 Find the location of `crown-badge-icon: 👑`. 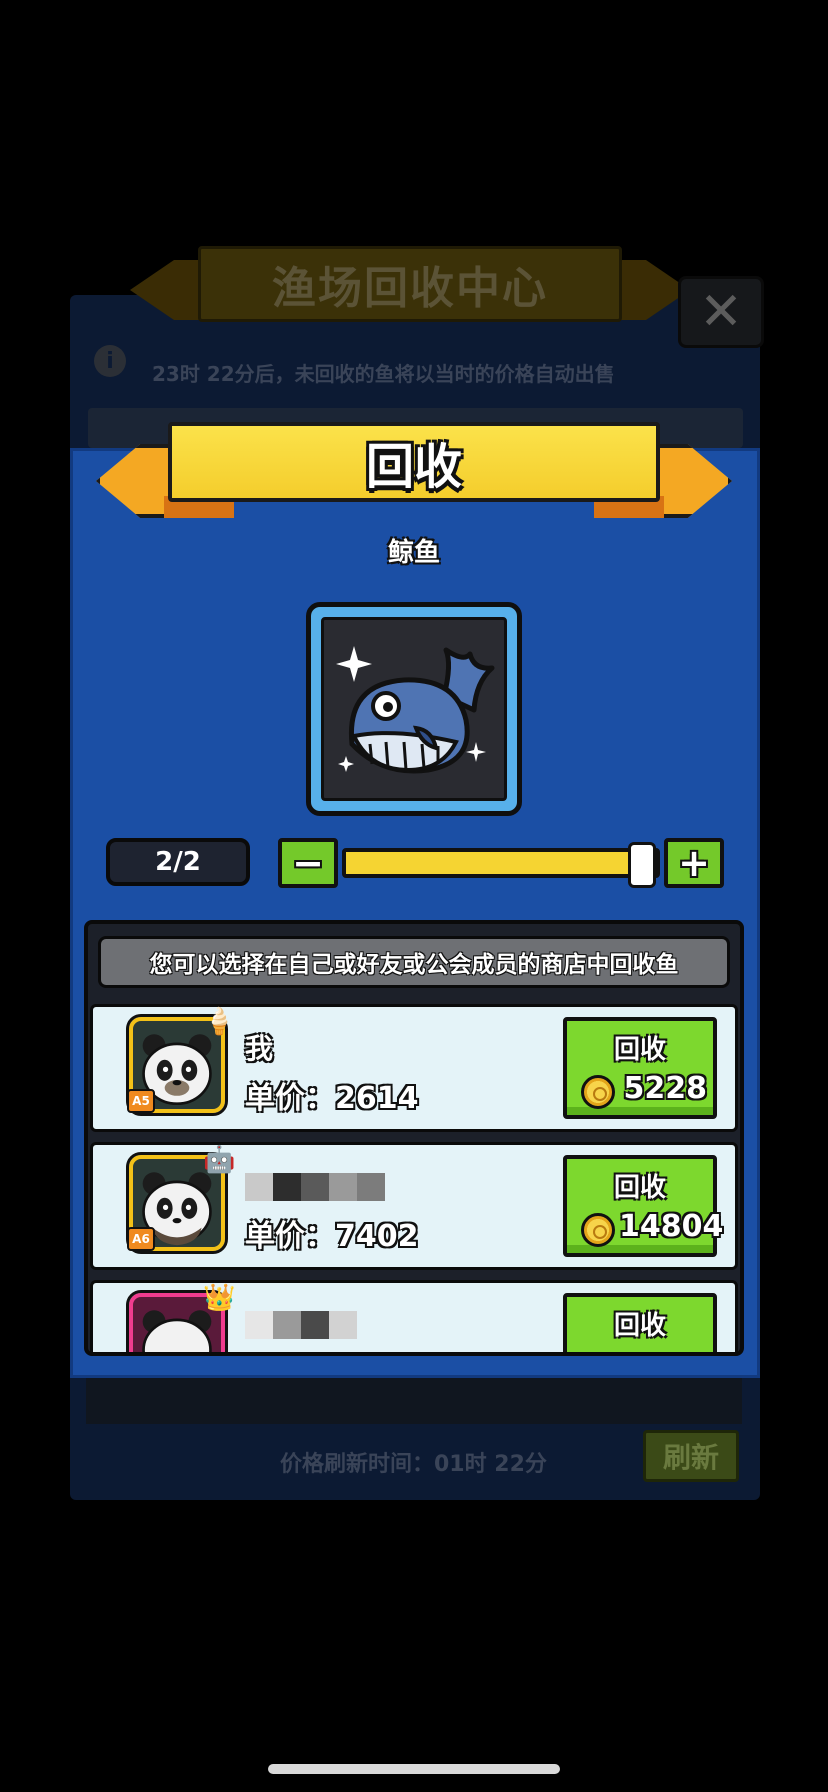

crown-badge-icon: 👑 is located at coordinates (219, 1298).